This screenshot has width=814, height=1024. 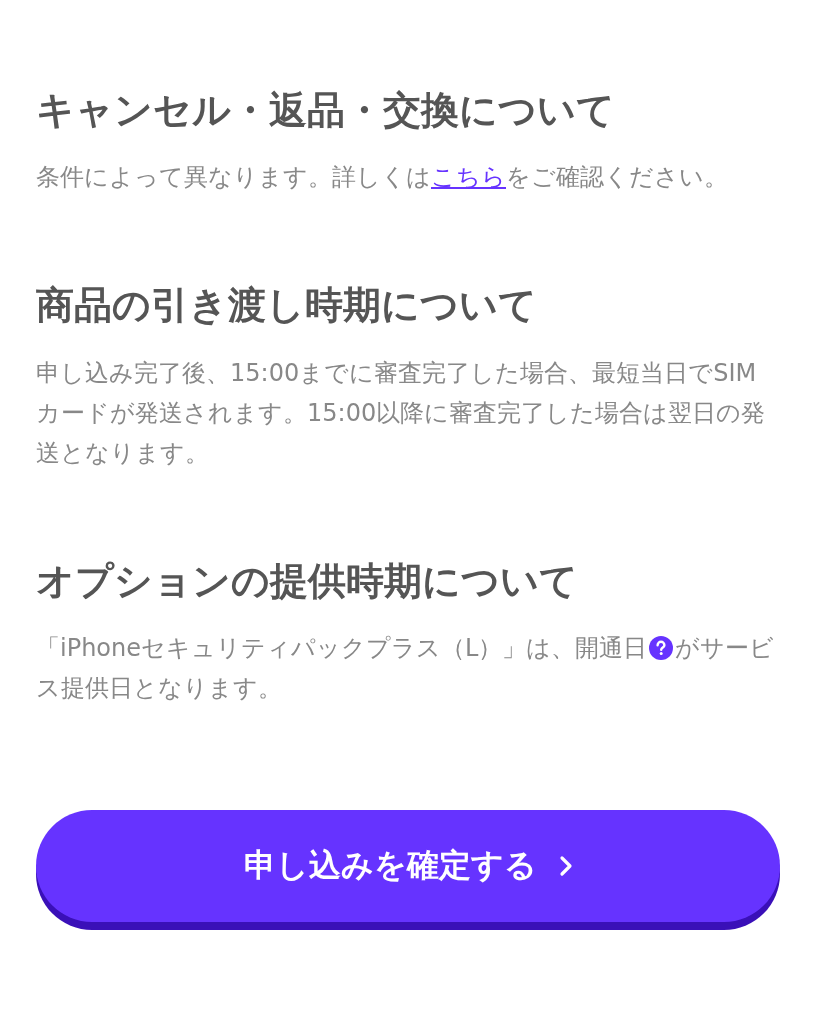 I want to click on section-heading: 商品の引き渡し時期について, so click(x=287, y=306).